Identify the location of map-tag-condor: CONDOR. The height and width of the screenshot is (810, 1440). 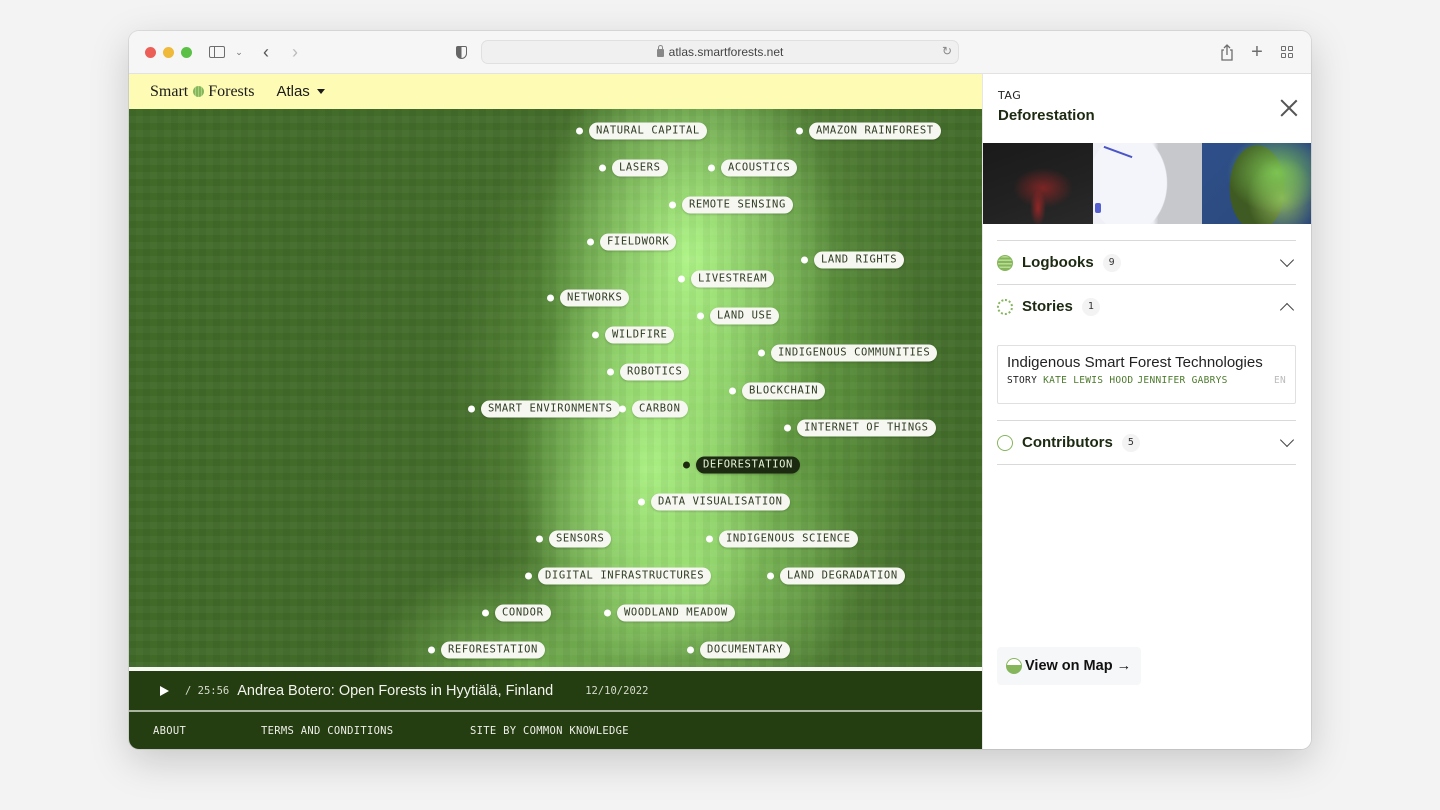
(516, 613).